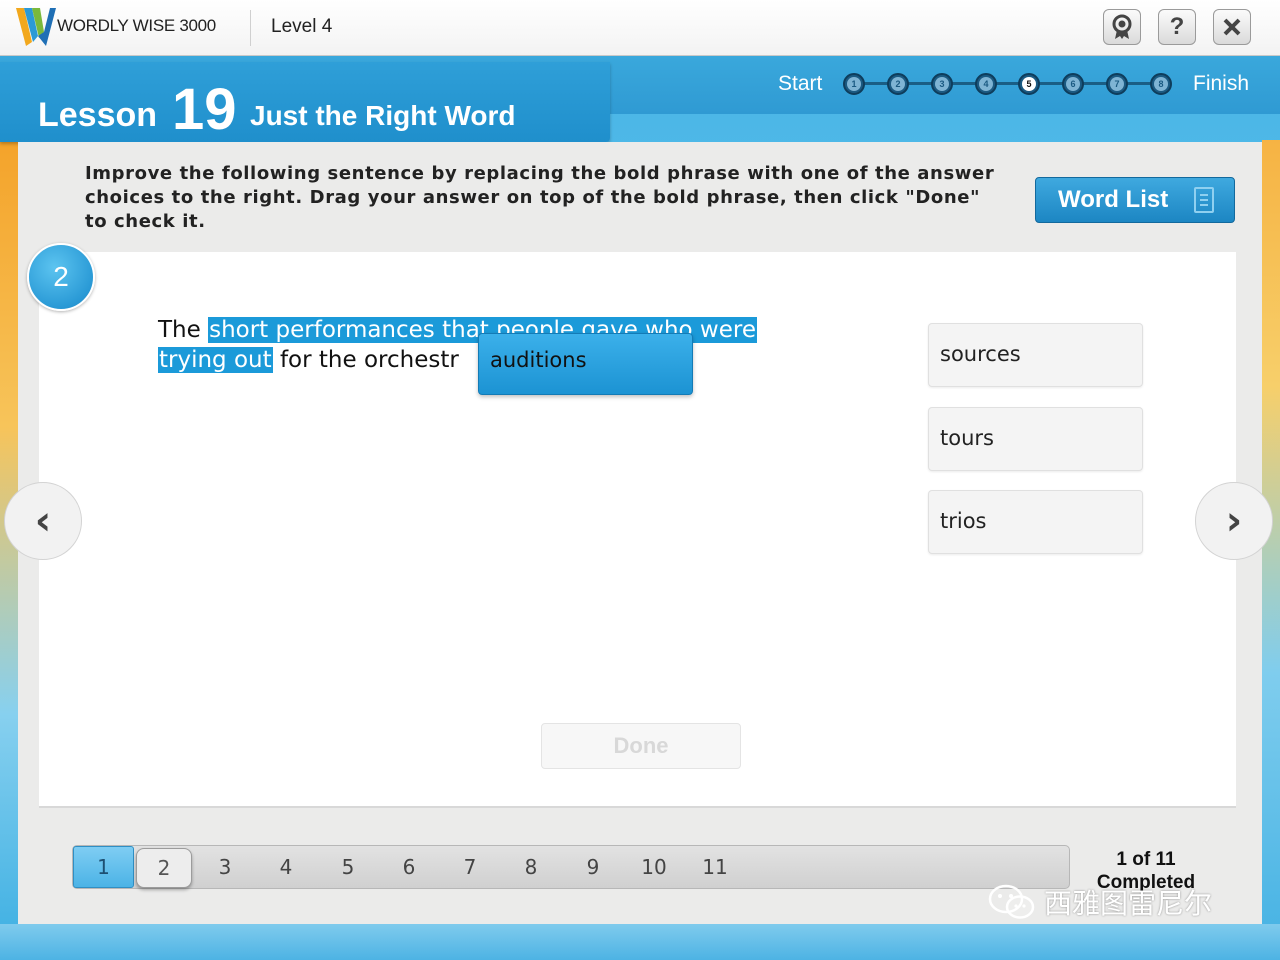 Image resolution: width=1280 pixels, height=960 pixels. Describe the element at coordinates (36, 27) in the screenshot. I see `wordly-wise-logo-icon` at that location.